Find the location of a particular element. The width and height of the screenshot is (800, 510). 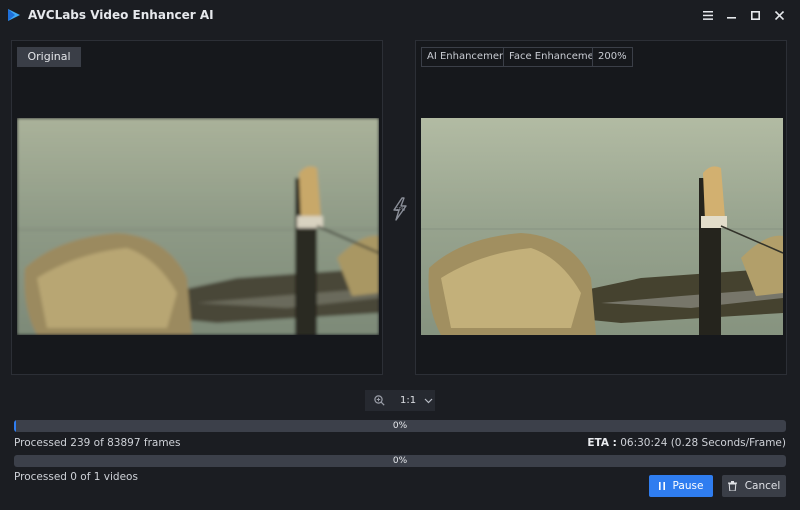

videos-progress-percent: 0% is located at coordinates (400, 461).